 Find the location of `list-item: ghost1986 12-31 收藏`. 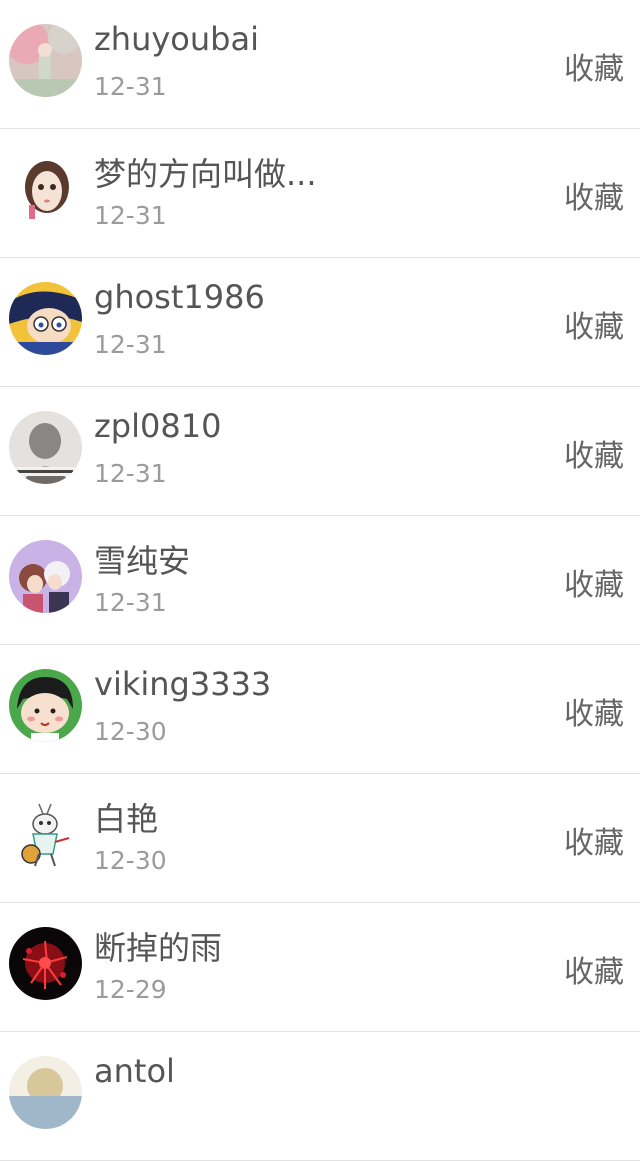

list-item: ghost1986 12-31 收藏 is located at coordinates (320, 322).